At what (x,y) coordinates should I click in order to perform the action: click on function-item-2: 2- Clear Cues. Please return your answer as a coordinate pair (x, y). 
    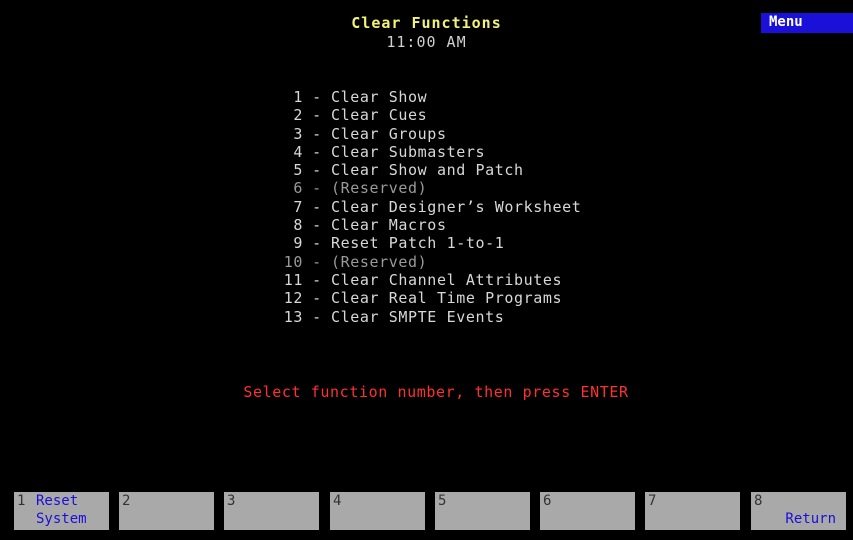
    Looking at the image, I should click on (425, 115).